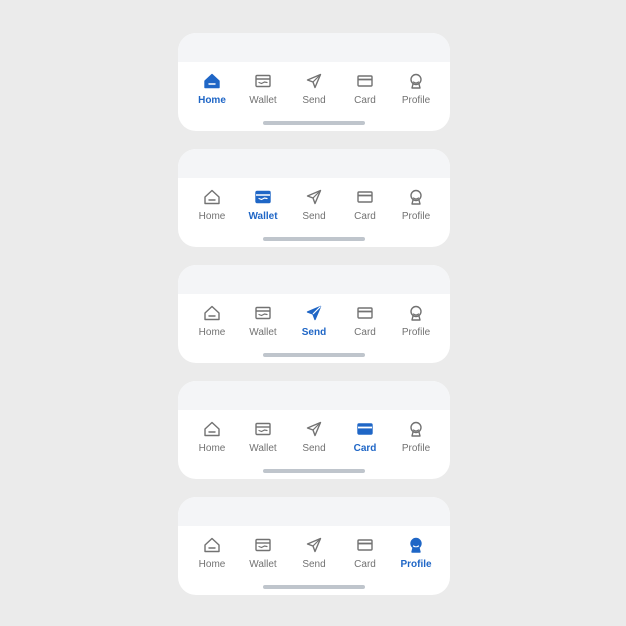  I want to click on tab-bar-card-active: Home Wallet Send Card Profile, so click(314, 430).